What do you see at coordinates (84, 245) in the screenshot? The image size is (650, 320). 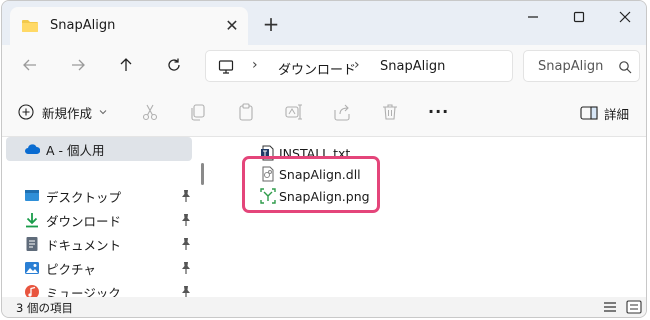 I see `sidebar-item-label: ドキュメント` at bounding box center [84, 245].